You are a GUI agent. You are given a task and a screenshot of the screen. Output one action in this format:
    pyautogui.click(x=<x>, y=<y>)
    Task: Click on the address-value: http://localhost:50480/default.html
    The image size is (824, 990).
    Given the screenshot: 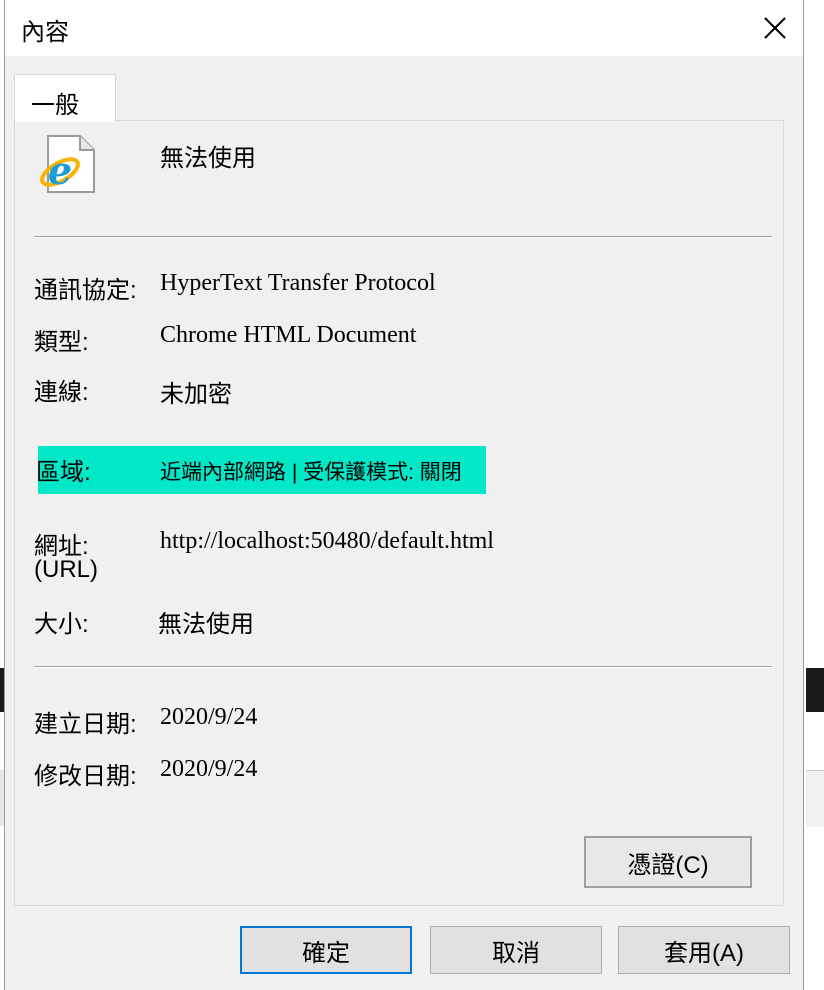 What is the action you would take?
    pyautogui.click(x=327, y=541)
    